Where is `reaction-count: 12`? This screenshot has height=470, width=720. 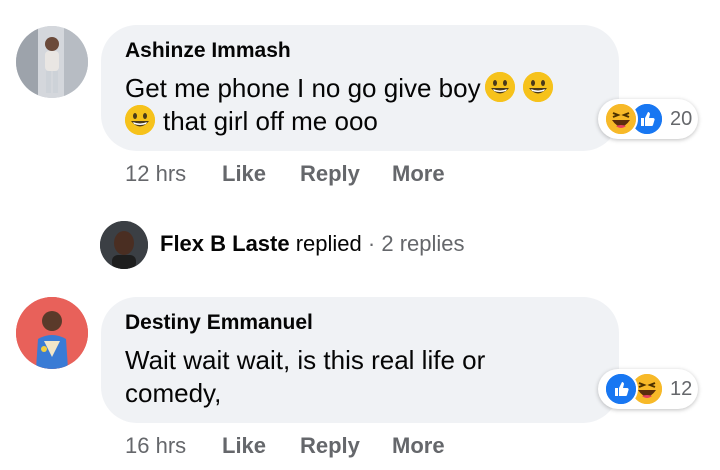
reaction-count: 12 is located at coordinates (681, 388).